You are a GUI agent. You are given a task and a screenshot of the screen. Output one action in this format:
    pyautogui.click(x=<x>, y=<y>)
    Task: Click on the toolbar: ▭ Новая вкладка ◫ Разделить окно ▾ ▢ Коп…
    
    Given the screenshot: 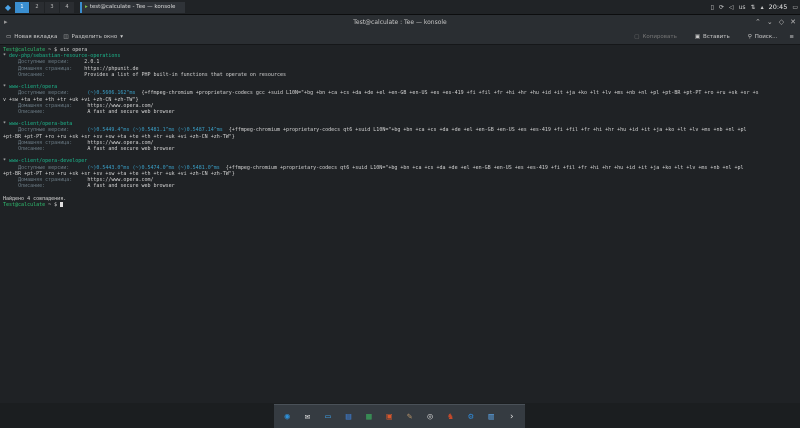 What is the action you would take?
    pyautogui.click(x=400, y=37)
    